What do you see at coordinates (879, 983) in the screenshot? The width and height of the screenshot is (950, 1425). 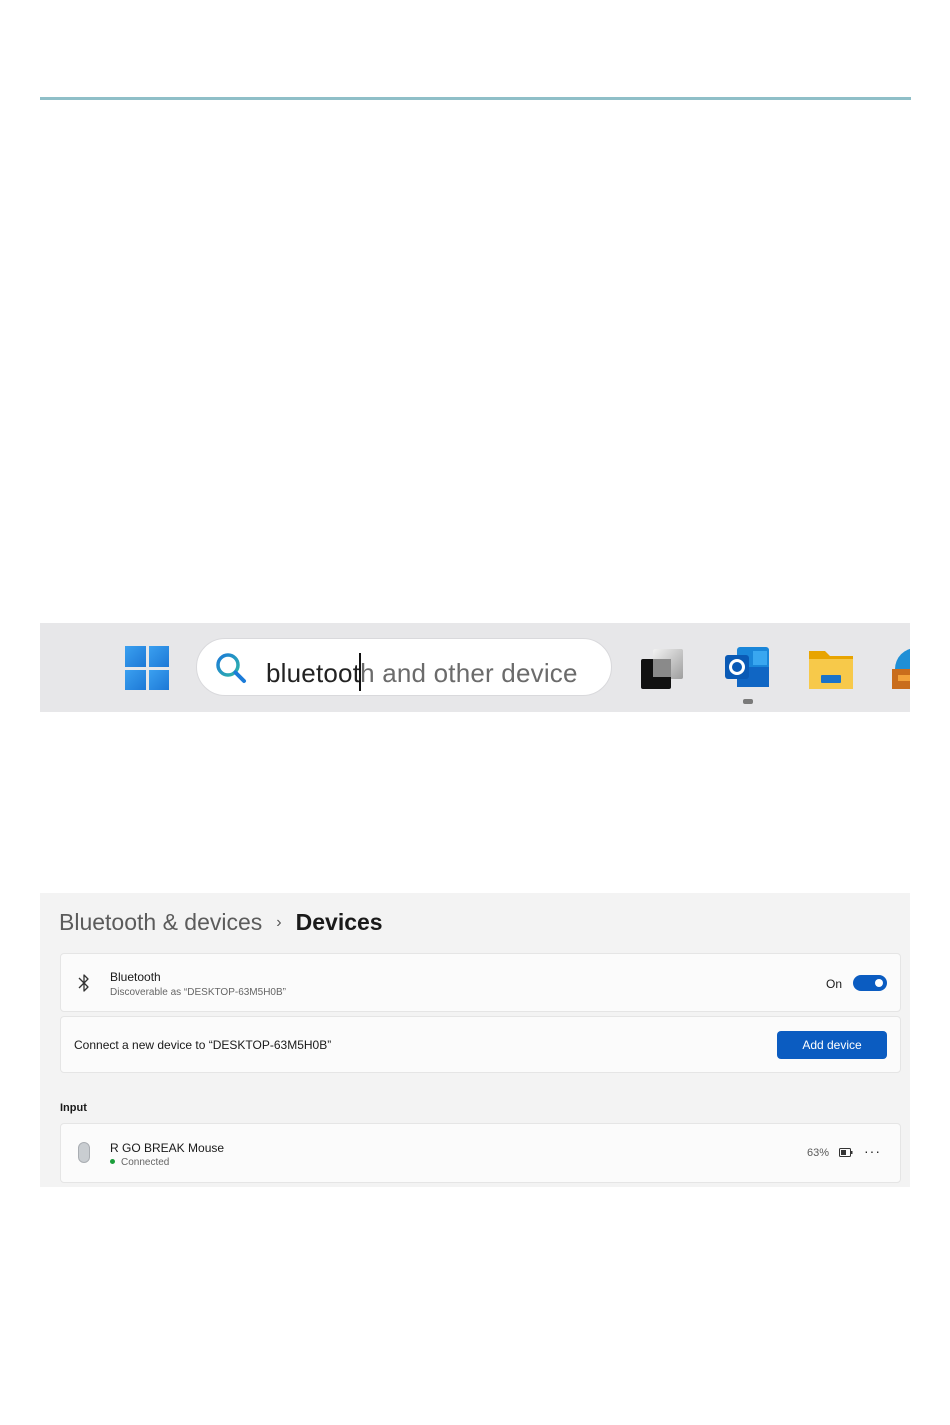 I see `toggle-knob` at bounding box center [879, 983].